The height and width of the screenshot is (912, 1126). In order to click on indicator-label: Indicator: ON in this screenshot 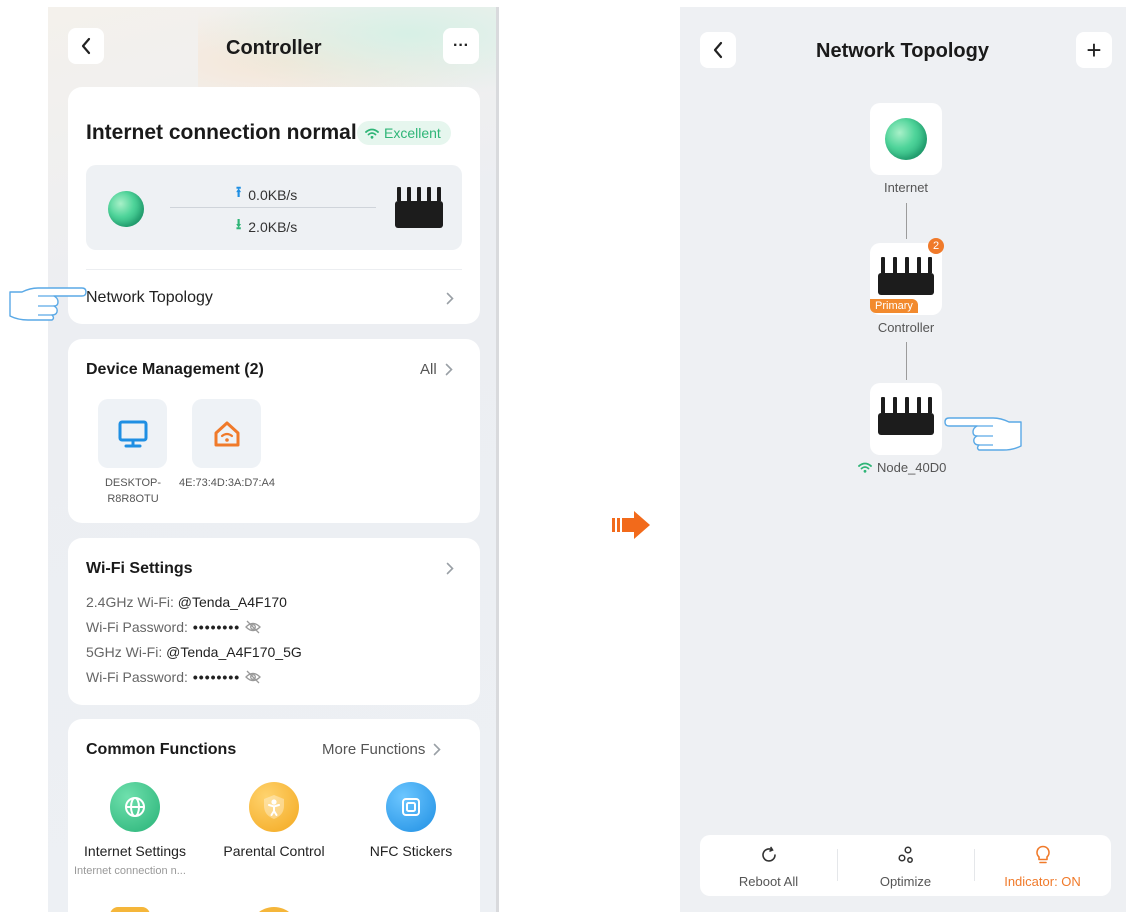, I will do `click(1042, 881)`.